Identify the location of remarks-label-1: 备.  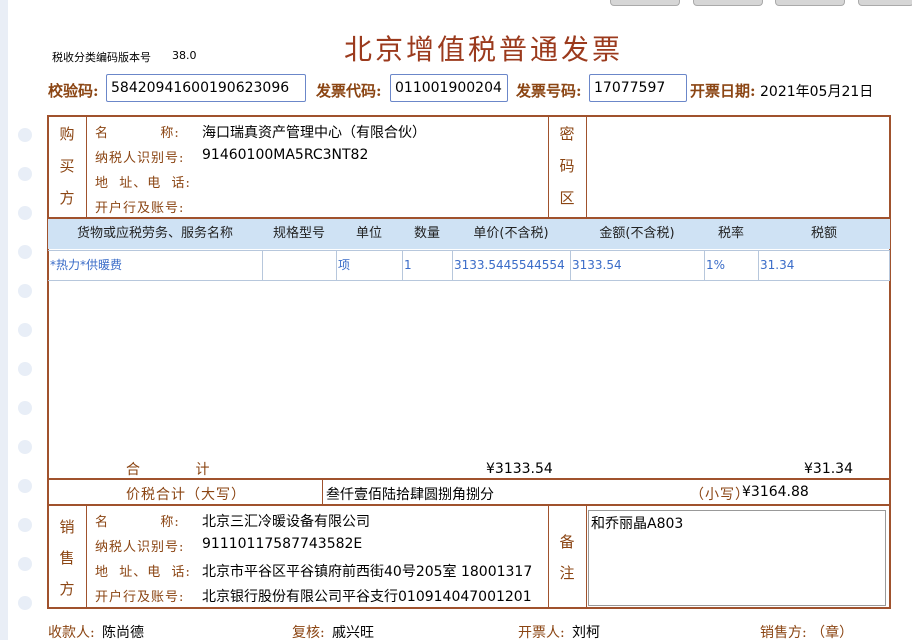
(567, 542).